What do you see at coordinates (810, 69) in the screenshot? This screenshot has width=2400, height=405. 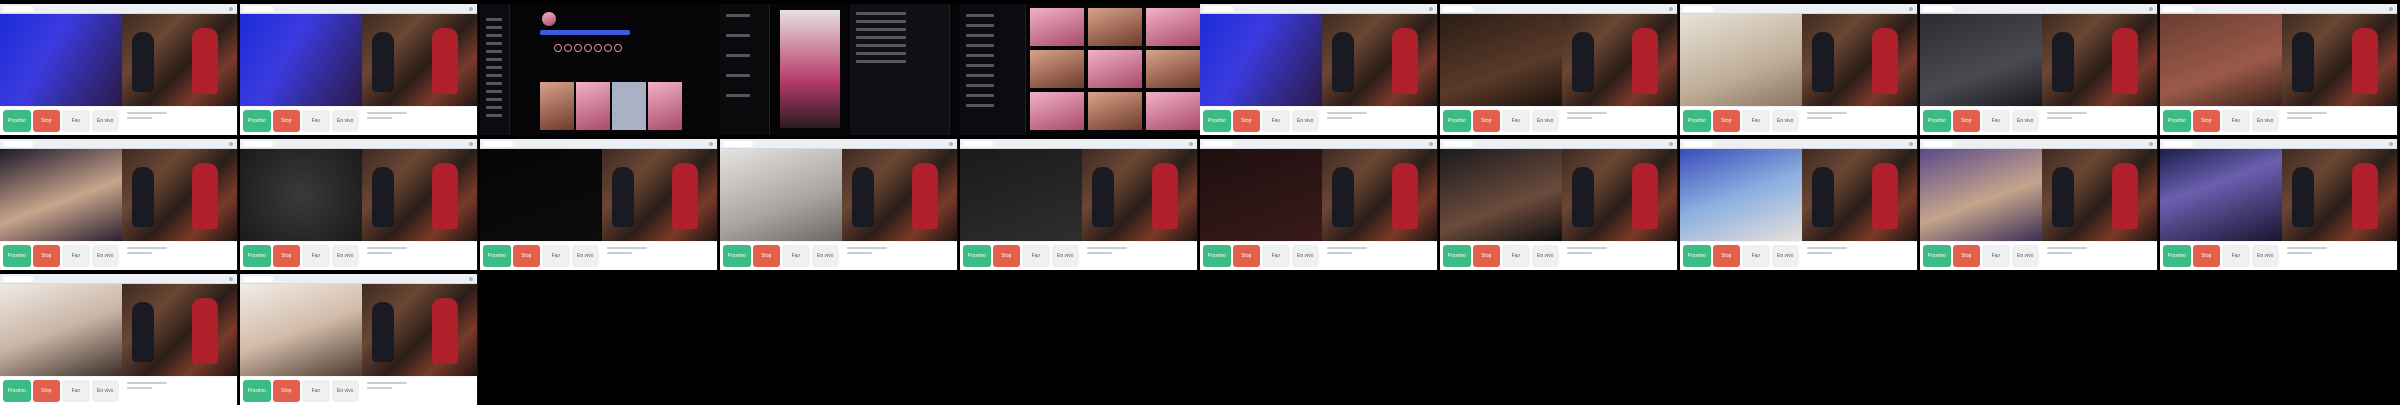 I see `story-viewer` at bounding box center [810, 69].